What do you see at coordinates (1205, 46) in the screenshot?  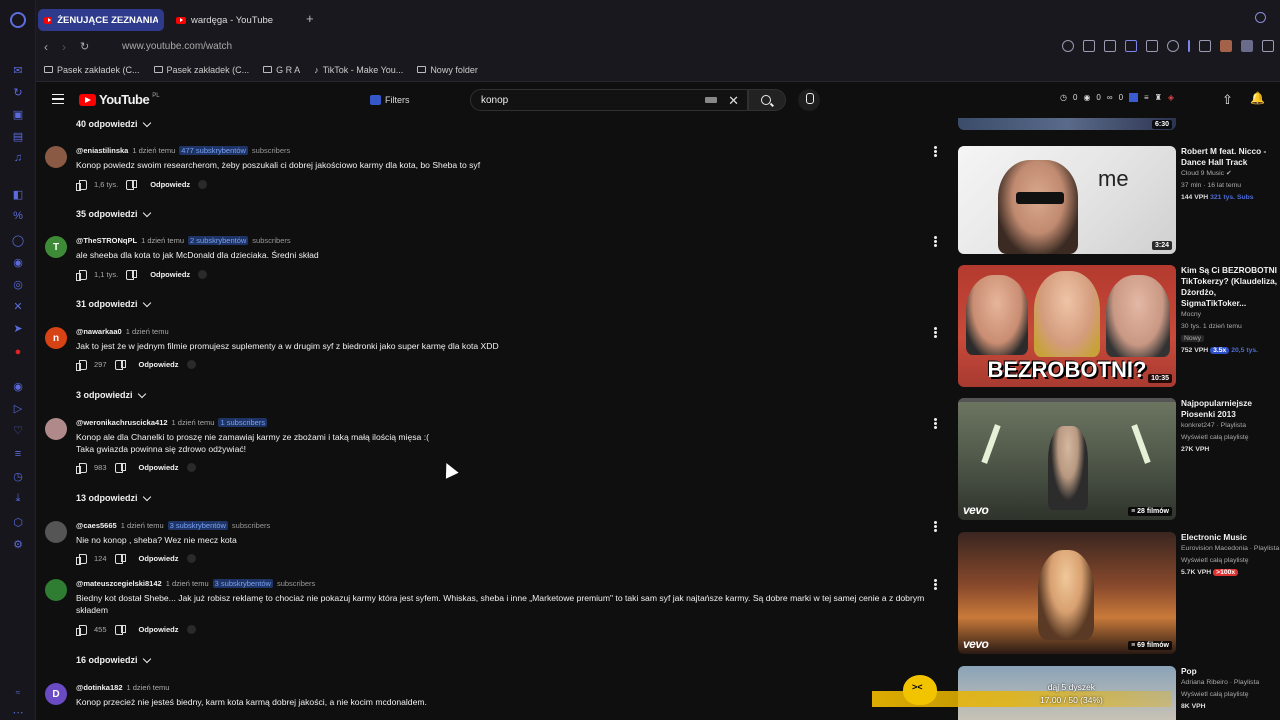 I see `extensions-icon` at bounding box center [1205, 46].